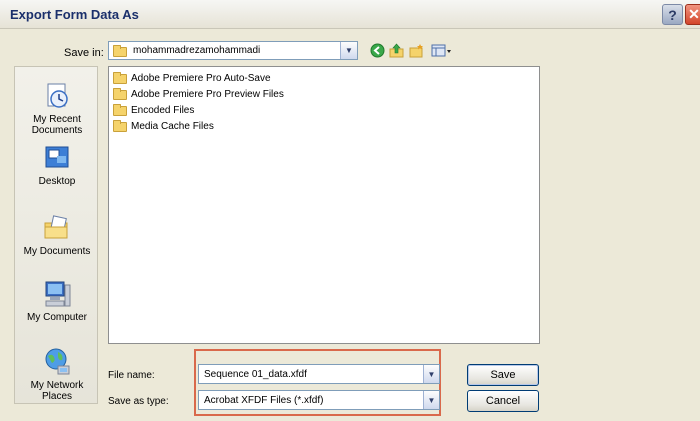 This screenshot has height=421, width=700. I want to click on save-as-type-value: Acrobat XFDF Files (*.xfdf), so click(264, 400).